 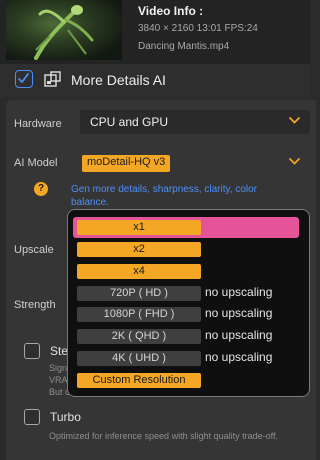 I want to click on option-x2: x2, so click(x=139, y=249).